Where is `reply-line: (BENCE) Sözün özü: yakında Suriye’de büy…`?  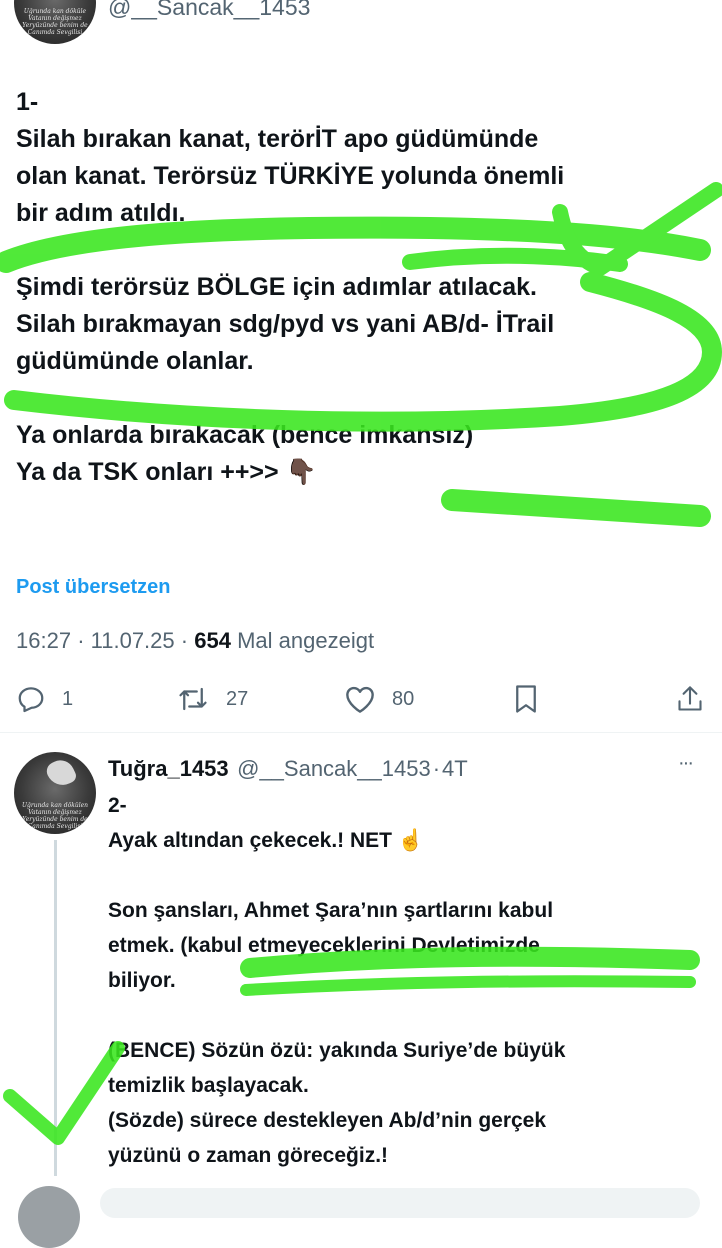 reply-line: (BENCE) Sözün özü: yakında Suriye’de büy… is located at coordinates (337, 1050).